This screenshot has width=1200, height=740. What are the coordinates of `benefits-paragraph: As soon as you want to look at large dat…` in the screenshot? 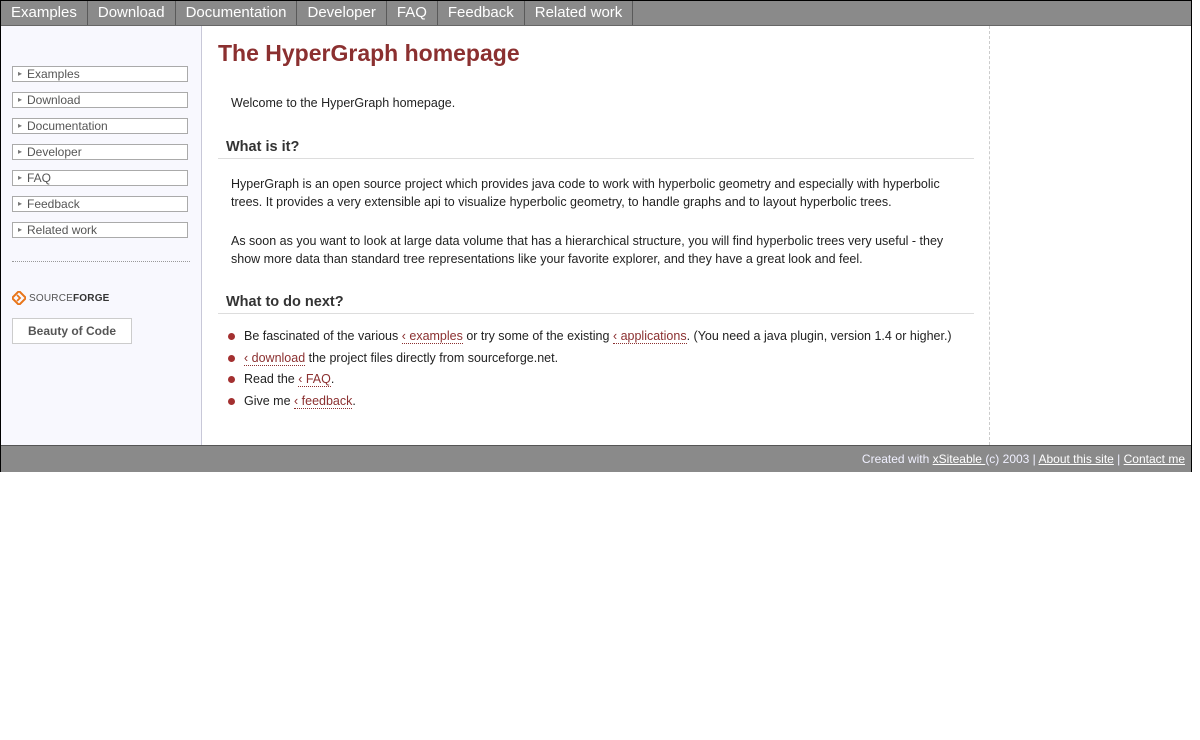 It's located at (587, 250).